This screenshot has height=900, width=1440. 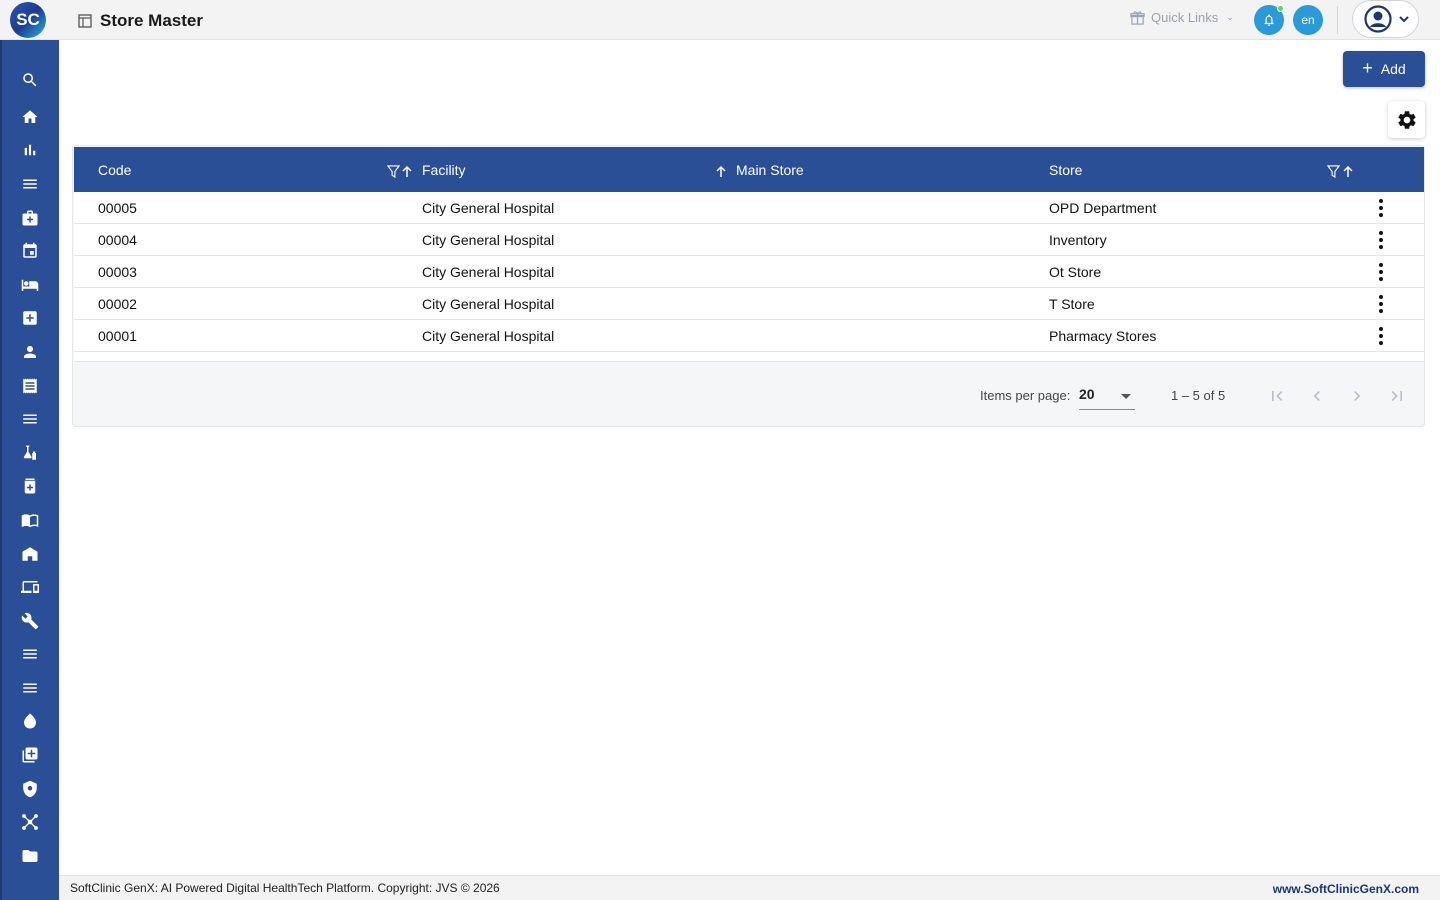 I want to click on quick-links-menu: Quick Links ⌄, so click(x=1182, y=17).